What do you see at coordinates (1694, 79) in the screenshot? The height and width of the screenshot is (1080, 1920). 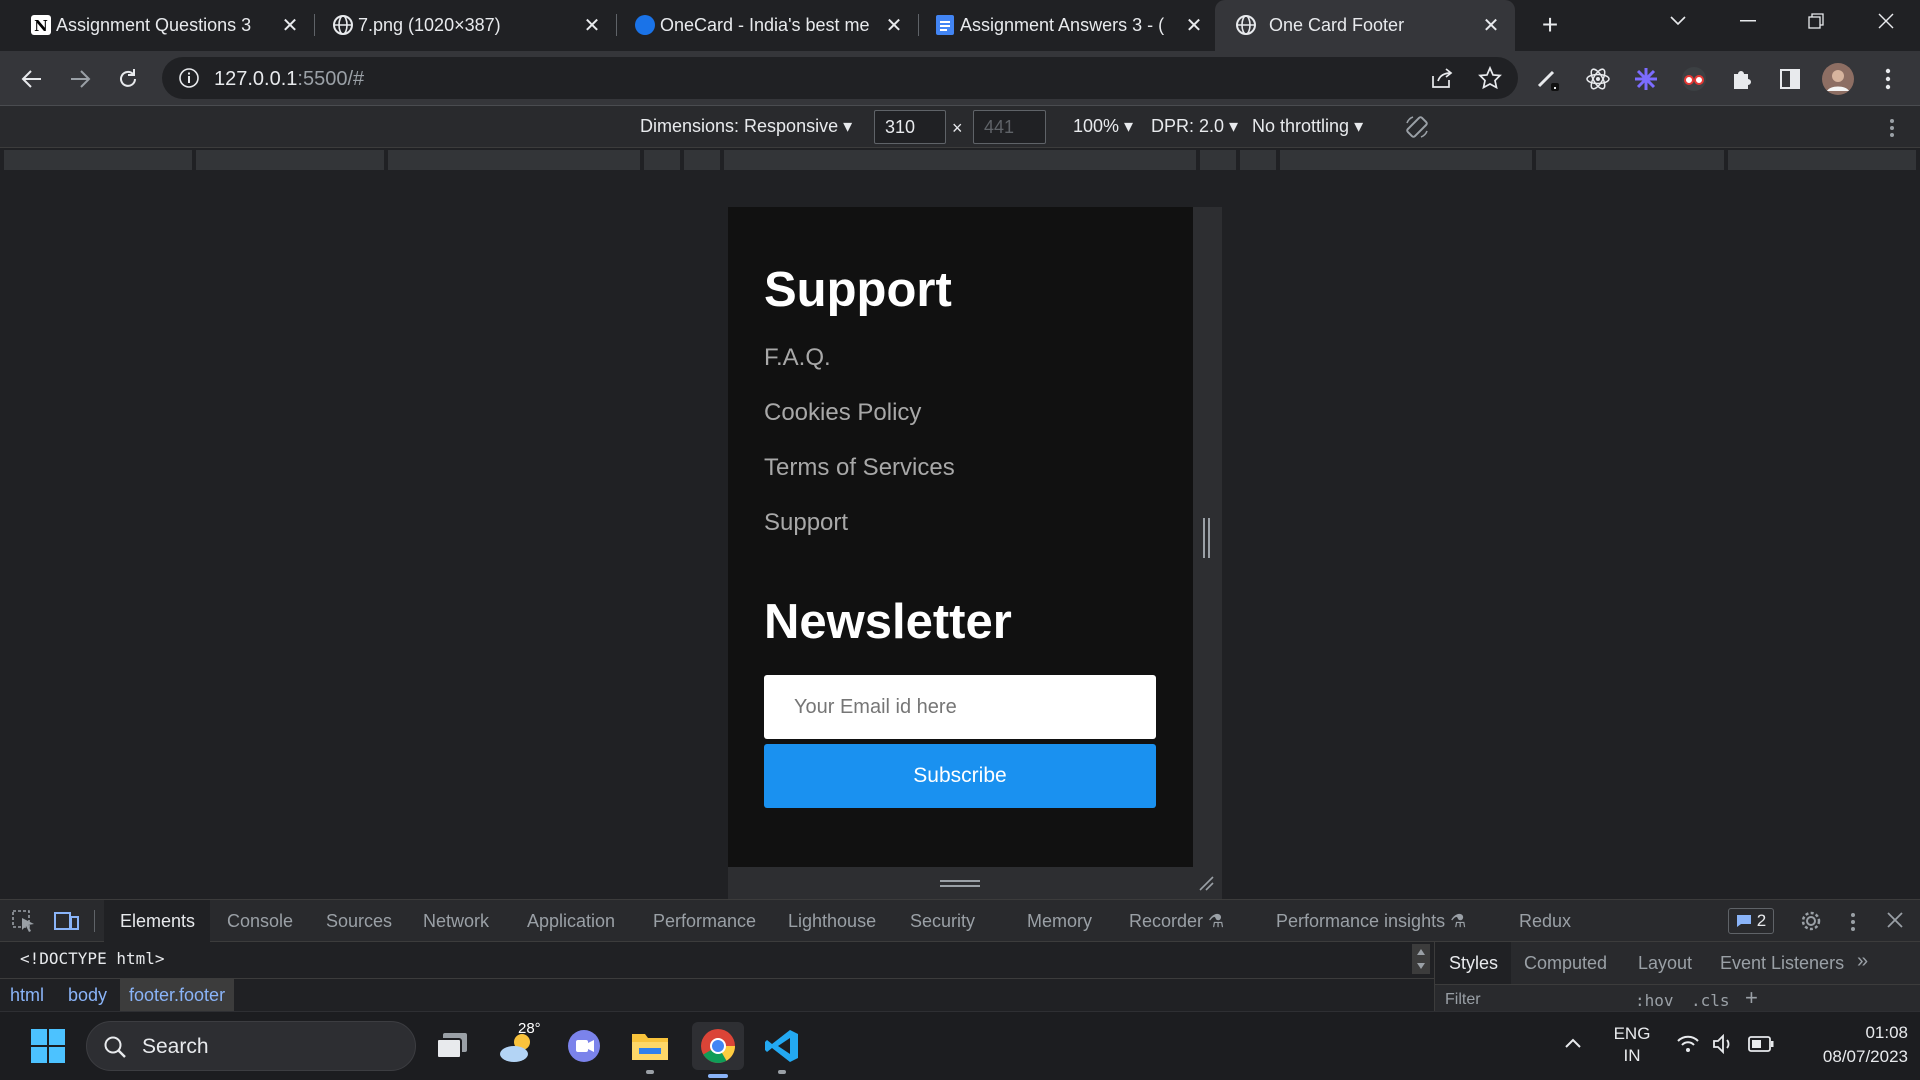 I see `glasses-extension-icon` at bounding box center [1694, 79].